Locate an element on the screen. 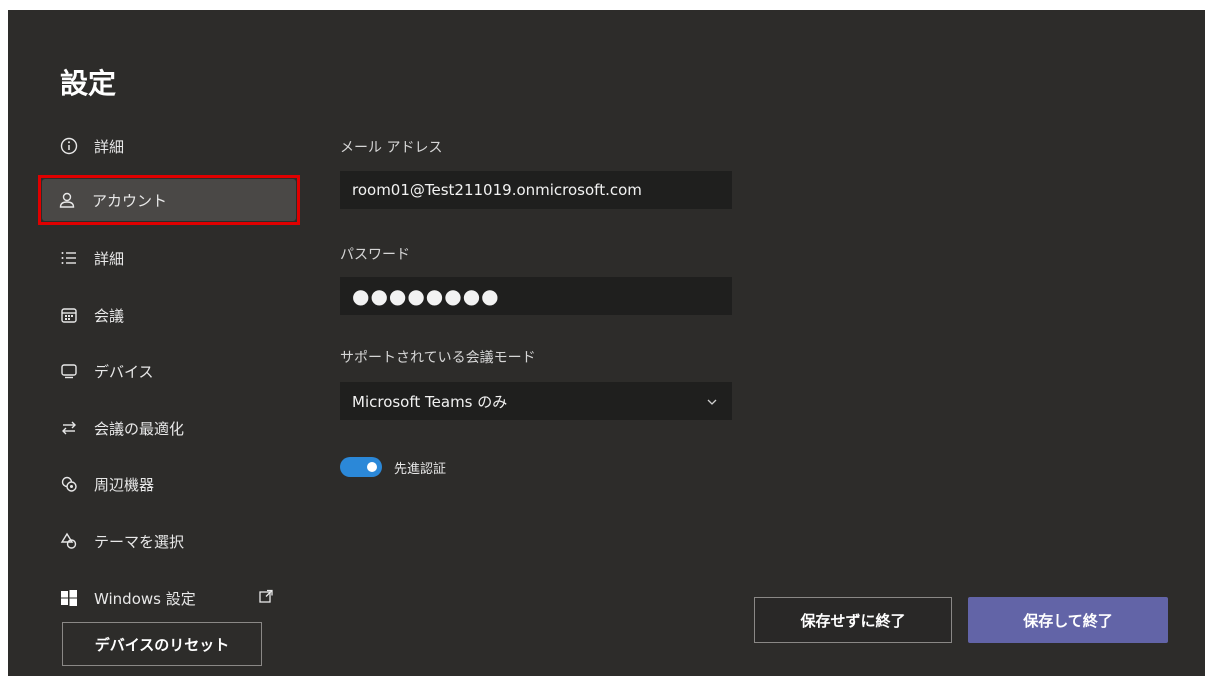 This screenshot has height=682, width=1213. swap-arrows-icon is located at coordinates (69, 428).